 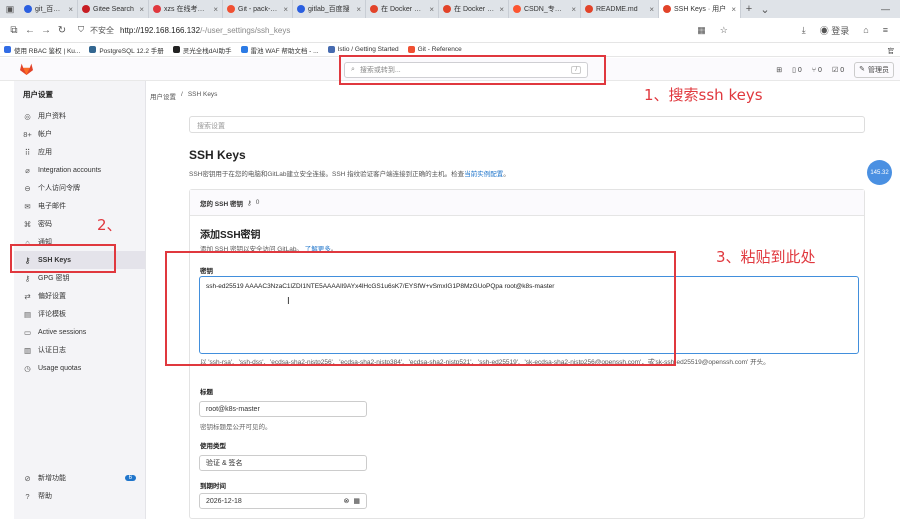 What do you see at coordinates (202, 50) in the screenshot?
I see `bookmark-item: 灵光全栈dAI助手` at bounding box center [202, 50].